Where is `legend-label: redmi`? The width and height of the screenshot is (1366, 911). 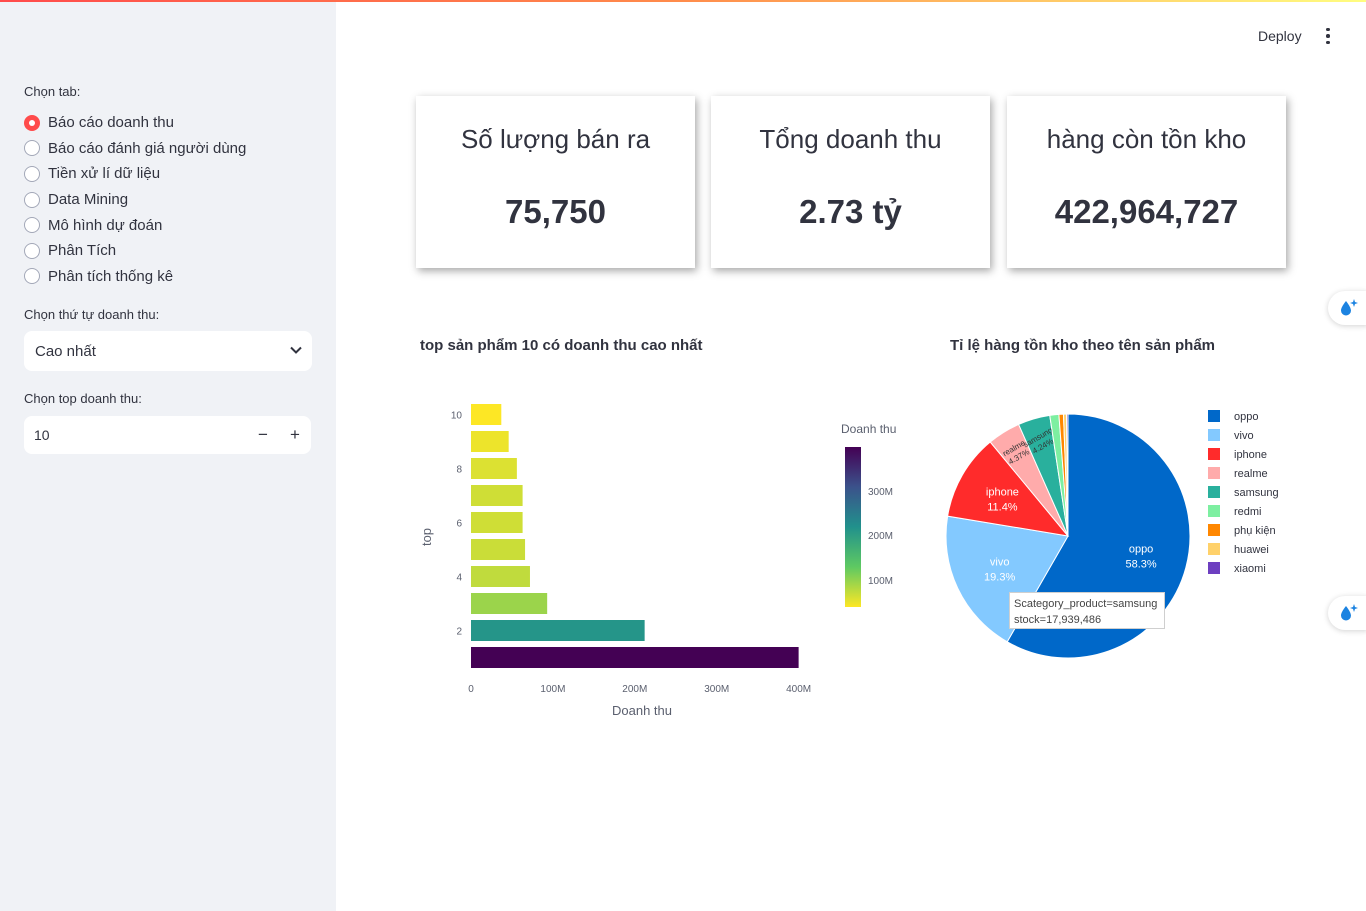 legend-label: redmi is located at coordinates (1248, 512).